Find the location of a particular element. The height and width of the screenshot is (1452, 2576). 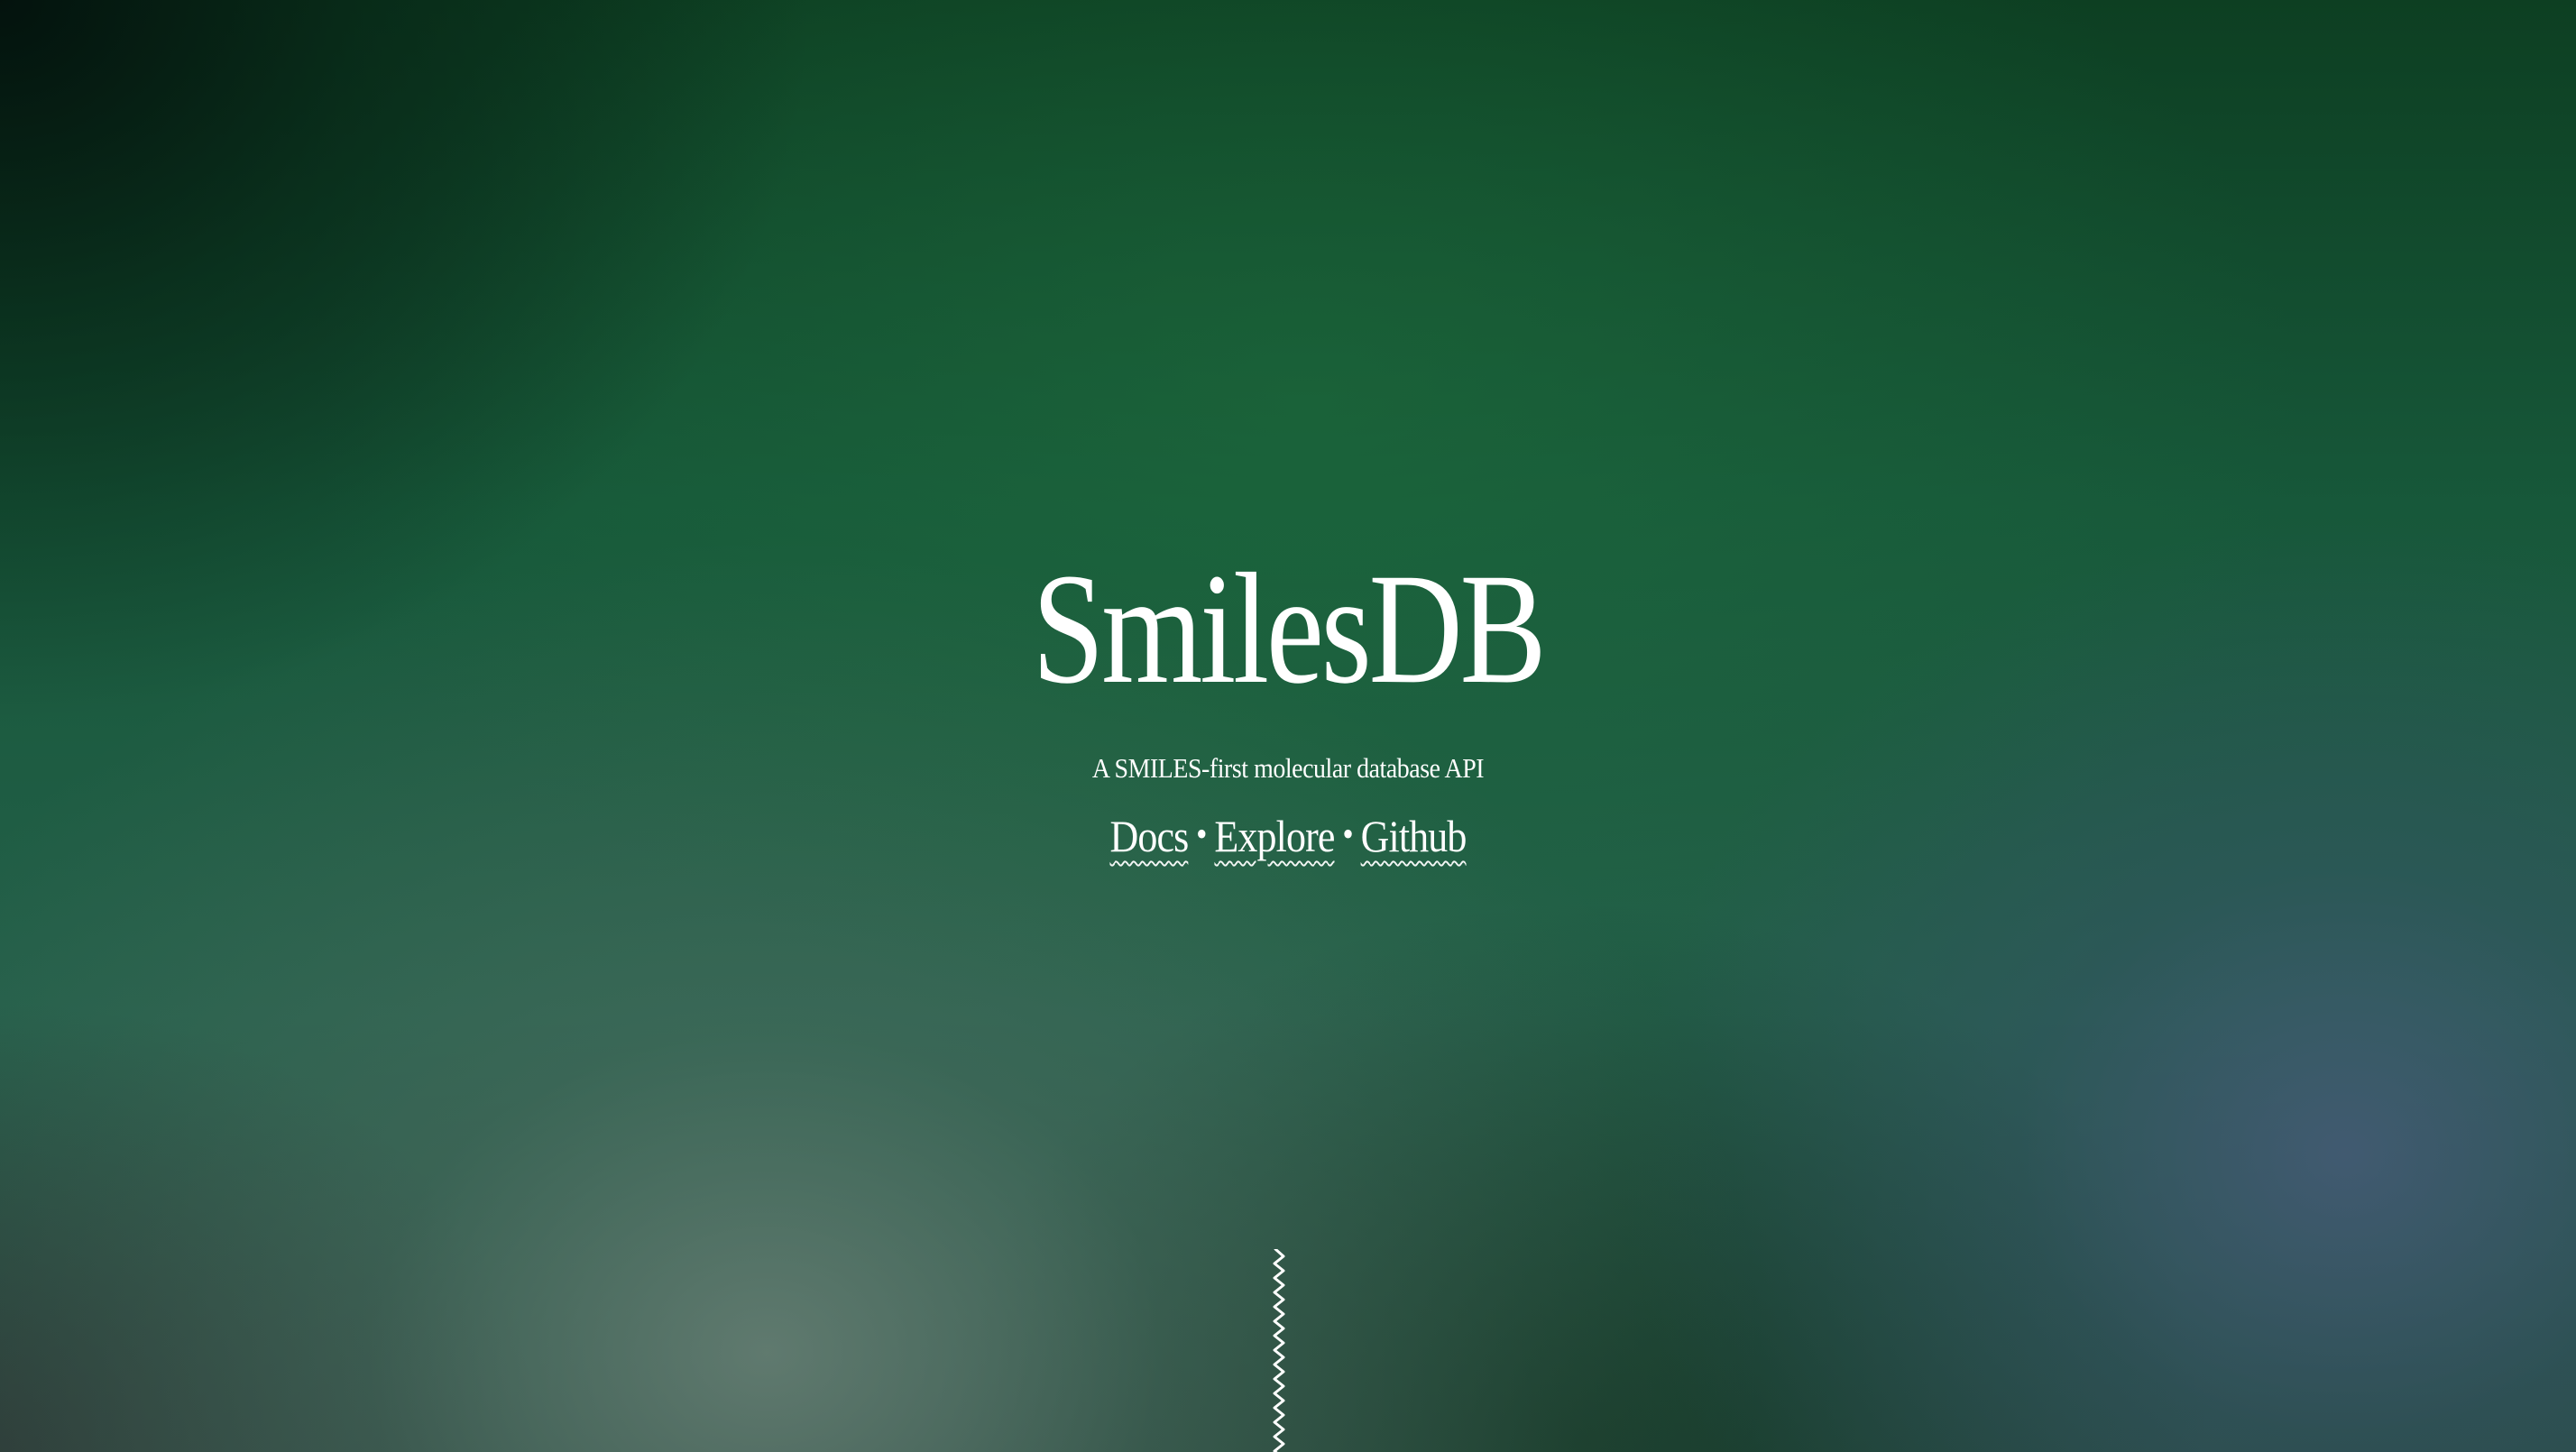

page-title: SmilesDB is located at coordinates (1289, 629).